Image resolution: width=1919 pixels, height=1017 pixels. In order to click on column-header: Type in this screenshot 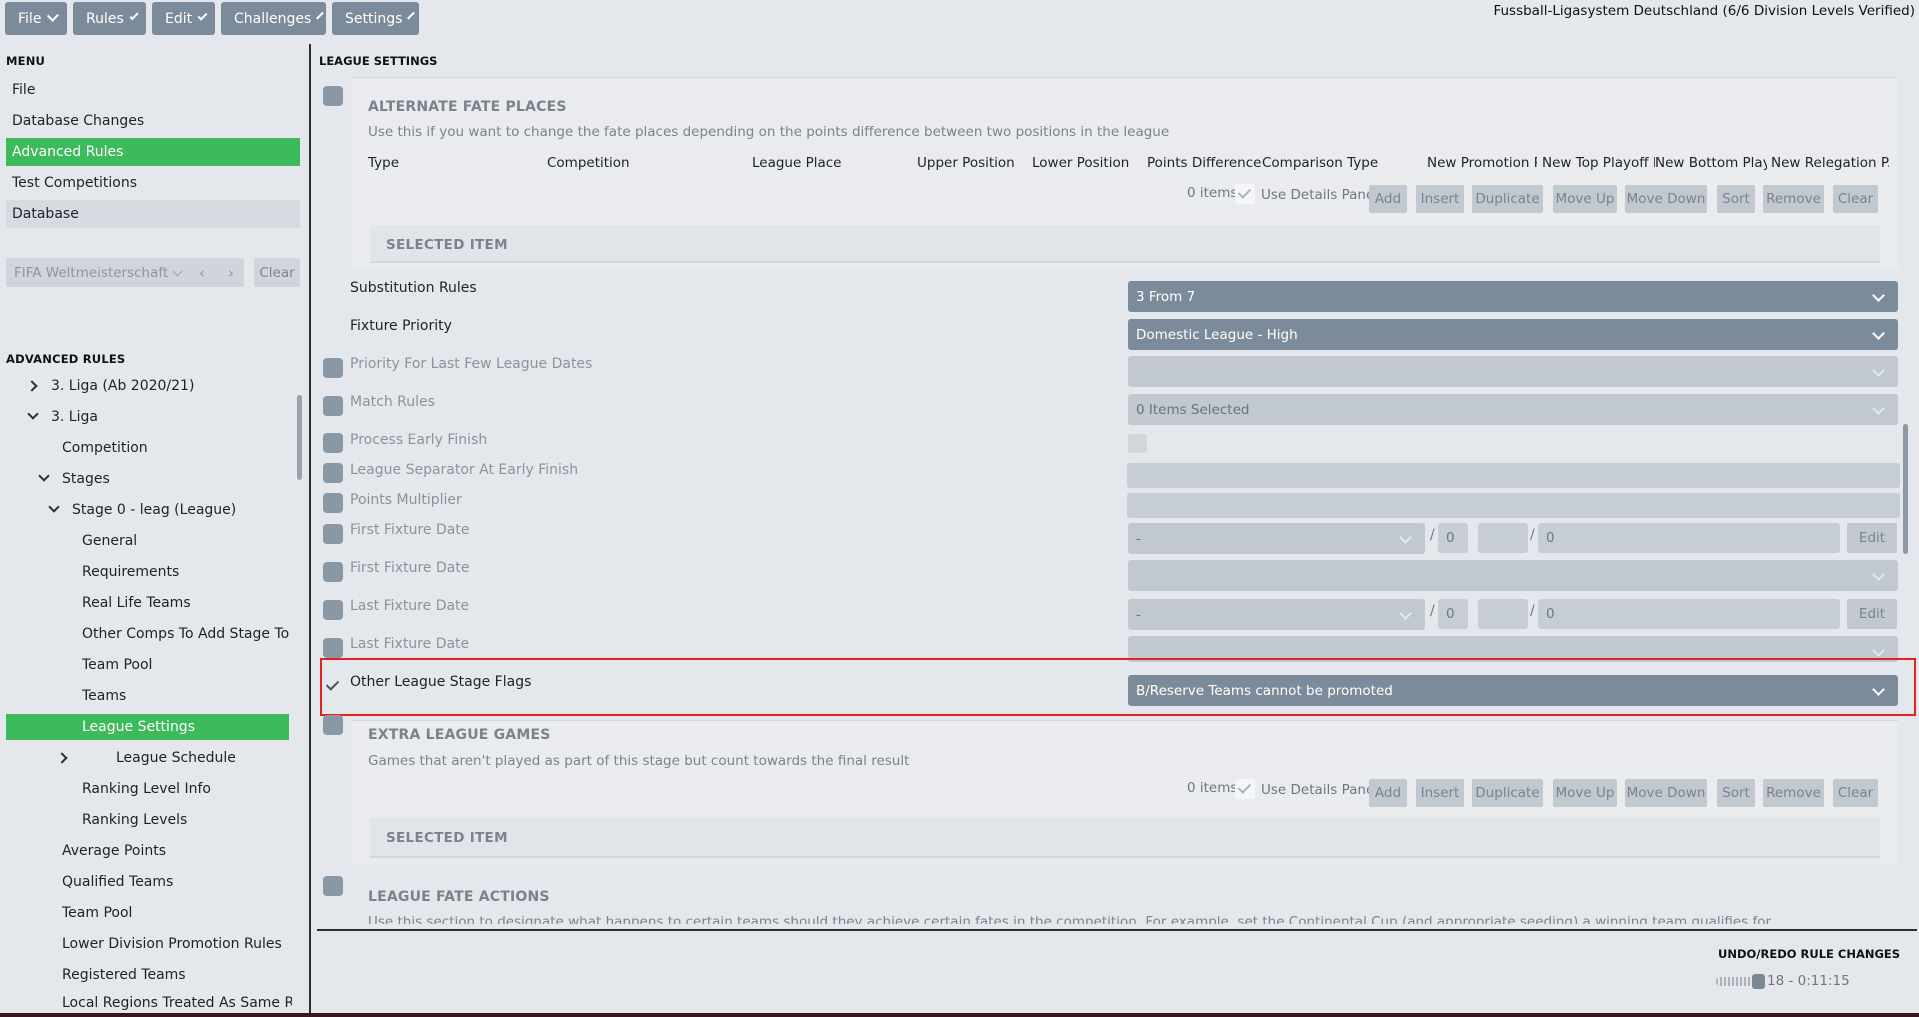, I will do `click(383, 163)`.